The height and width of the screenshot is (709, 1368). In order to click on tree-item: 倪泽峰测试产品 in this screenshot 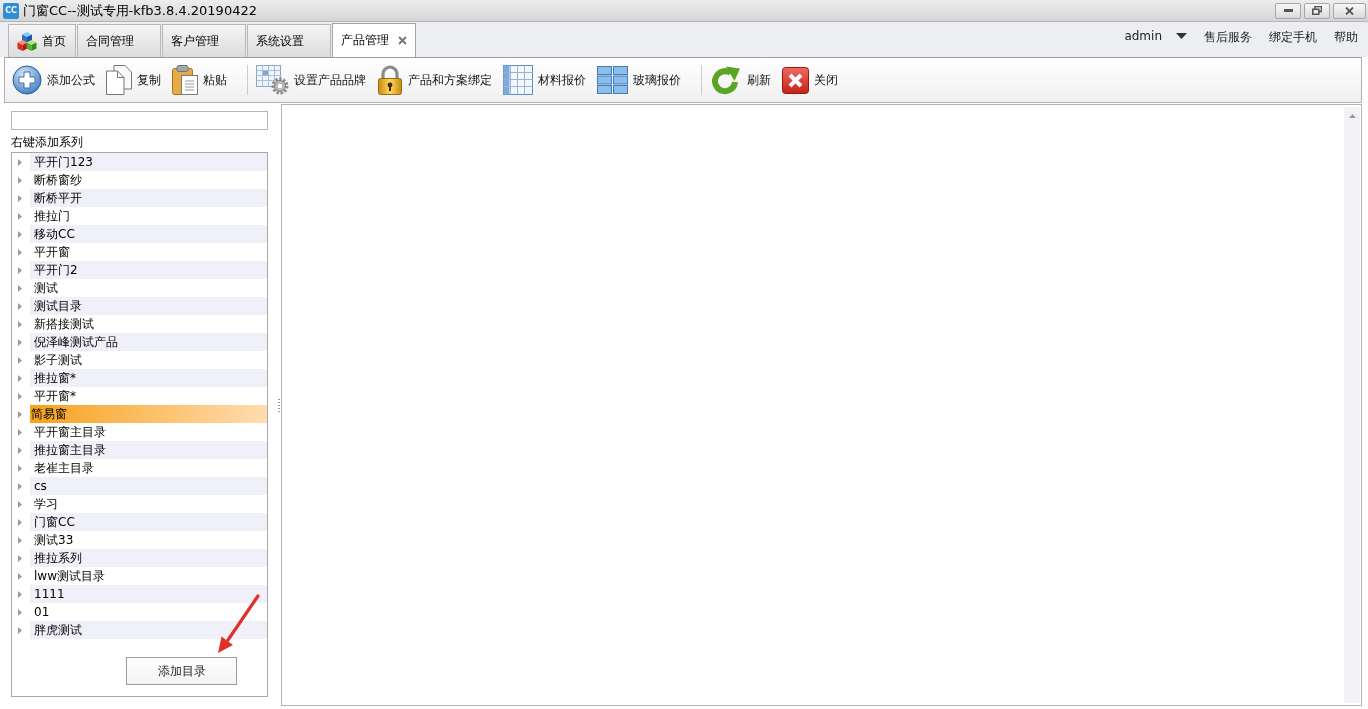, I will do `click(148, 342)`.